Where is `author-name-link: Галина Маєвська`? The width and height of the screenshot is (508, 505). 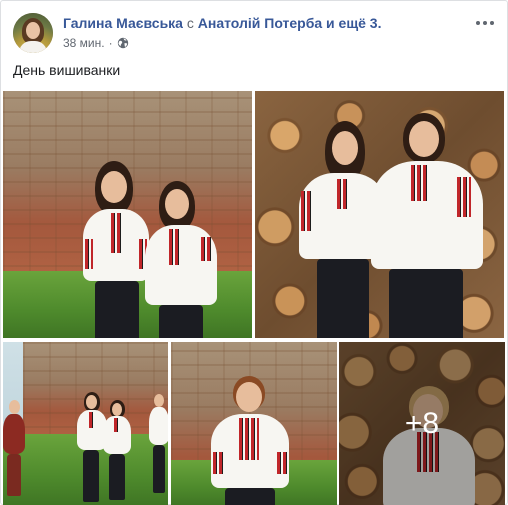 author-name-link: Галина Маєвська is located at coordinates (123, 23).